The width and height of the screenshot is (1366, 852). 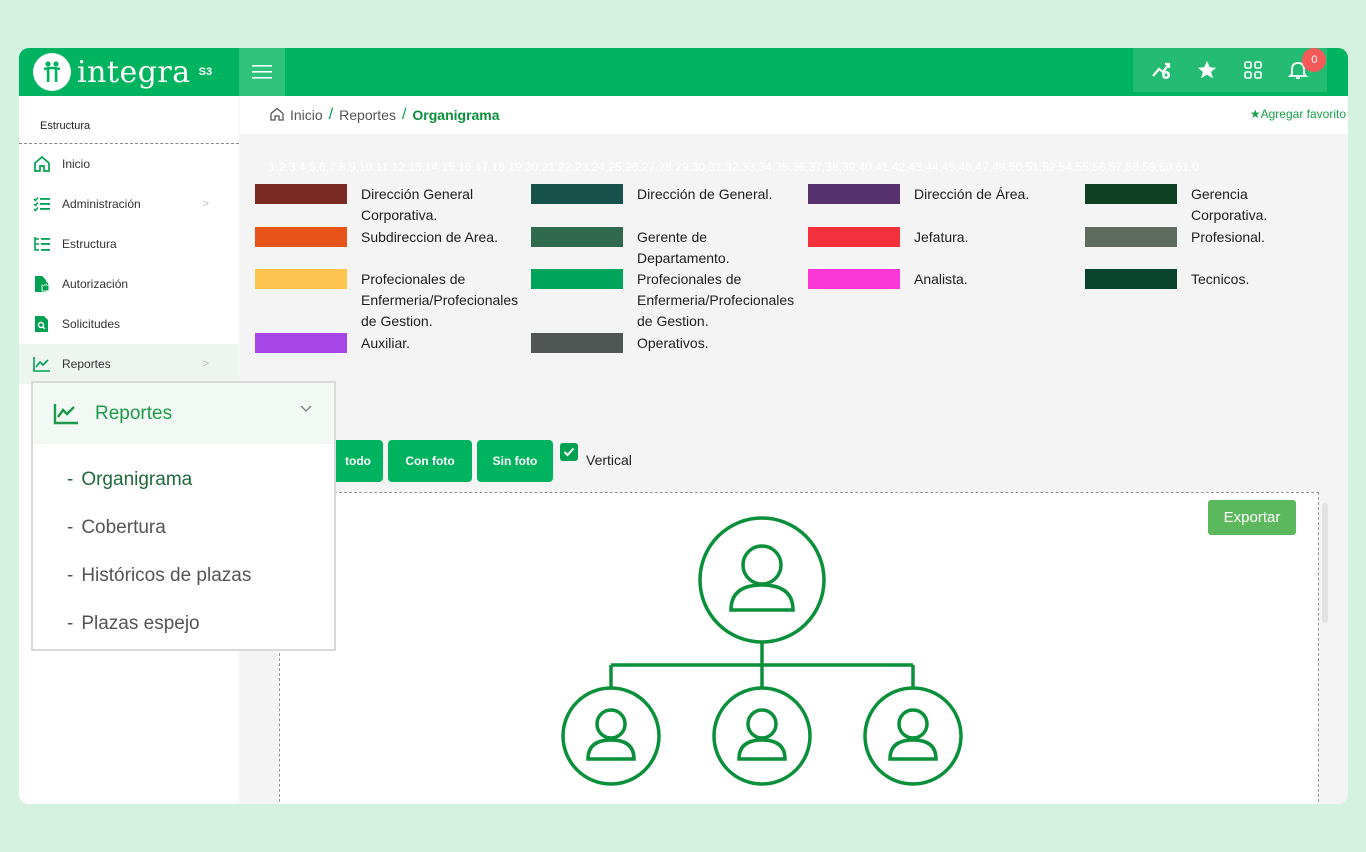 What do you see at coordinates (943, 237) in the screenshot?
I see `legend-item: Jefatura.` at bounding box center [943, 237].